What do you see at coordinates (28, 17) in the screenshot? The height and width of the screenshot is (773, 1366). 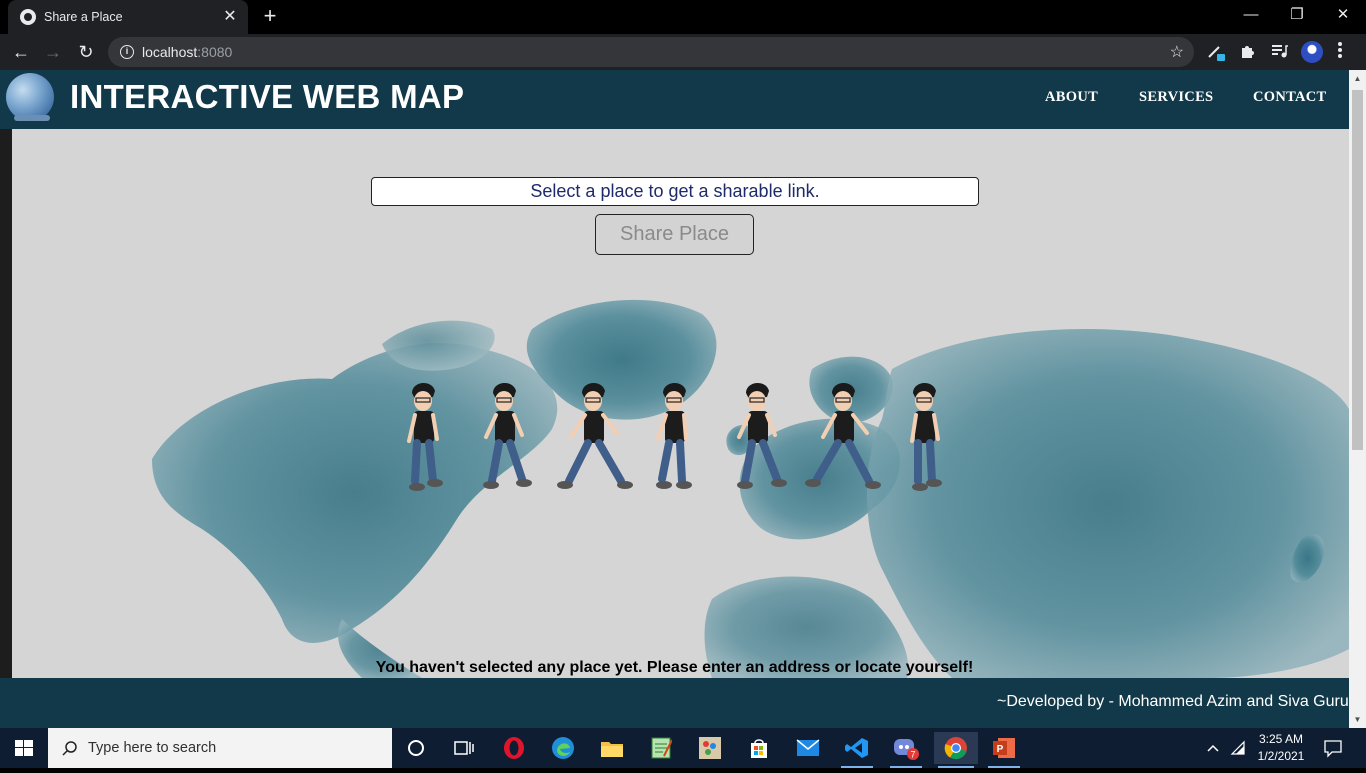 I see `globe-favicon-icon` at bounding box center [28, 17].